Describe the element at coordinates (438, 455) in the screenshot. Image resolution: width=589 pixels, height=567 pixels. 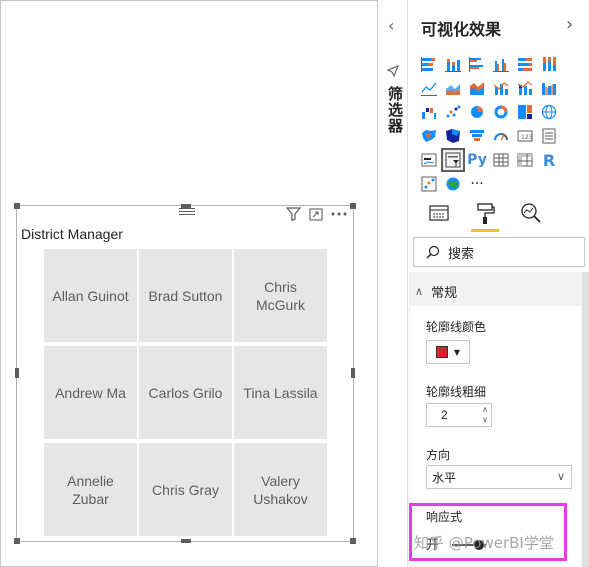
I see `orientation-label: 方向` at that location.